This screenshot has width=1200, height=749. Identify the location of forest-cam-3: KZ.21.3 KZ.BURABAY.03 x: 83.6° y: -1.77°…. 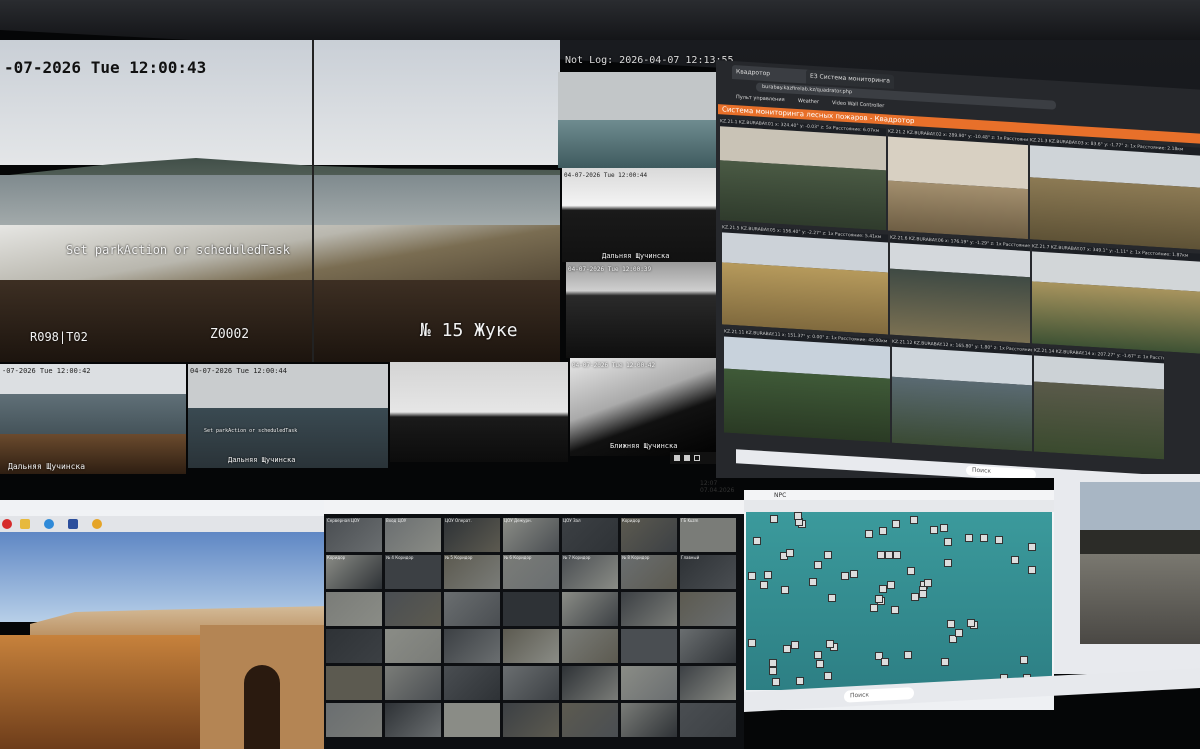
(1115, 193).